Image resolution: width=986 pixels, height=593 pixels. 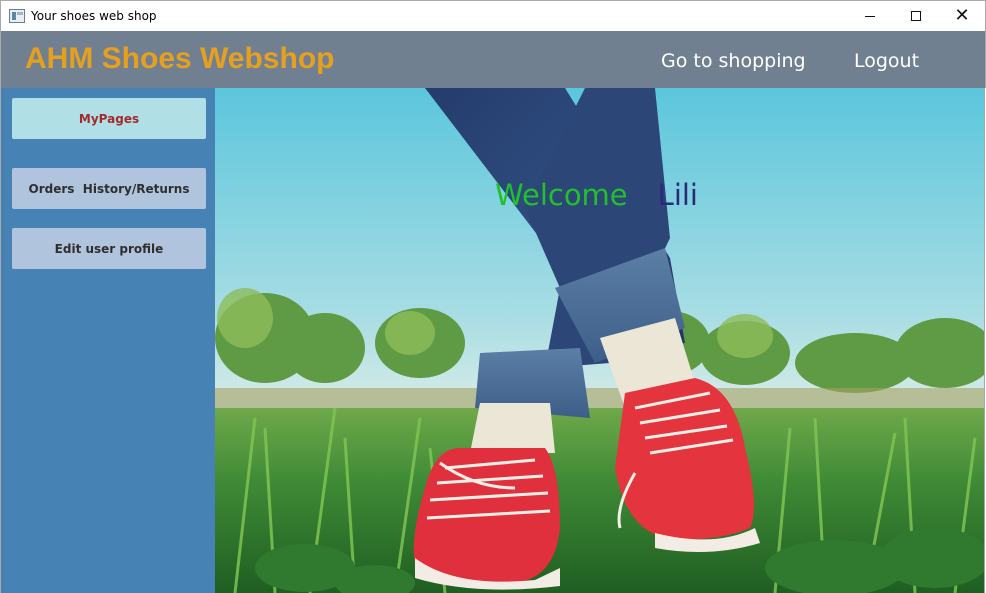 What do you see at coordinates (677, 195) in the screenshot?
I see `username-text: Lili` at bounding box center [677, 195].